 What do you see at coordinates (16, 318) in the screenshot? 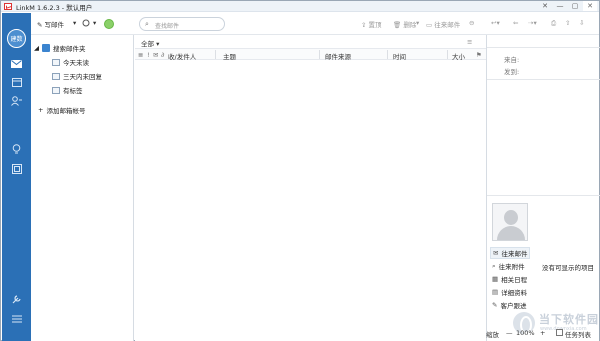
I see `menu-icon` at bounding box center [16, 318].